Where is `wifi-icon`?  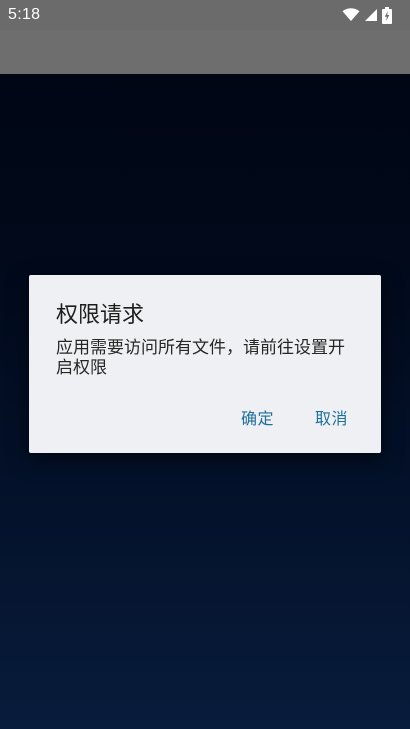
wifi-icon is located at coordinates (351, 15).